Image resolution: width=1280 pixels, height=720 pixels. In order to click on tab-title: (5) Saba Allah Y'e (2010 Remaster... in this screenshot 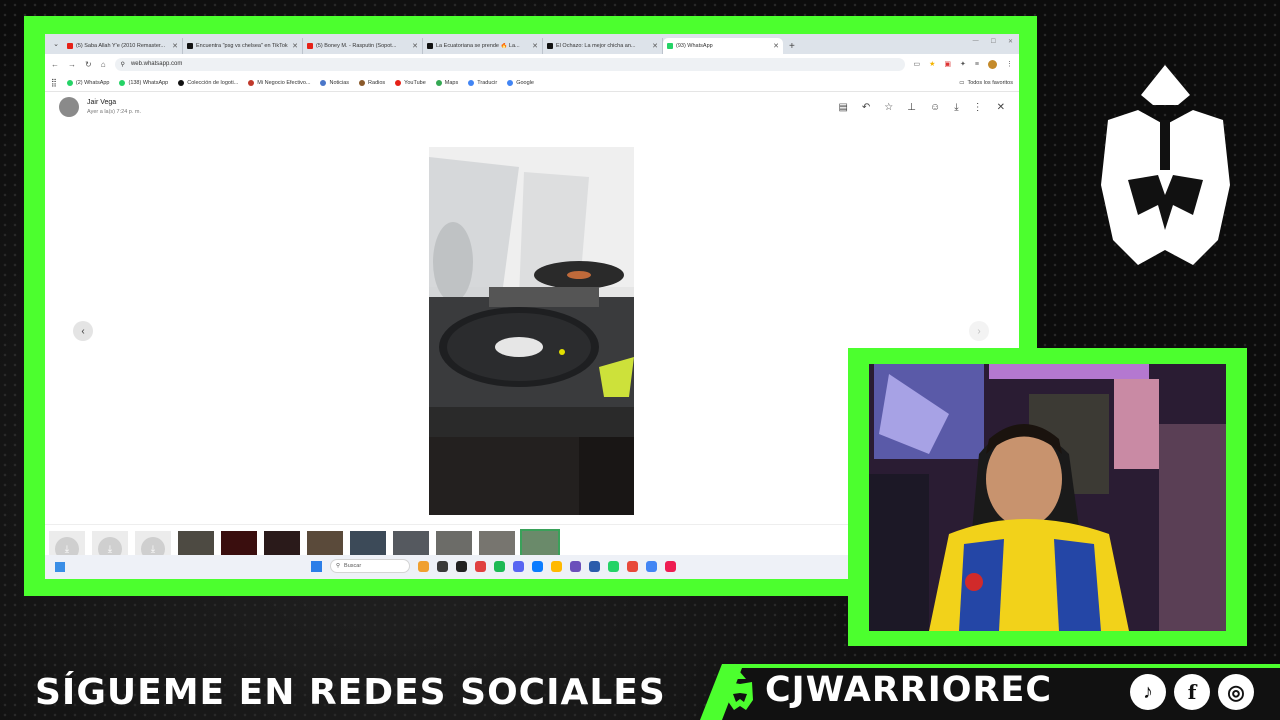, I will do `click(120, 46)`.